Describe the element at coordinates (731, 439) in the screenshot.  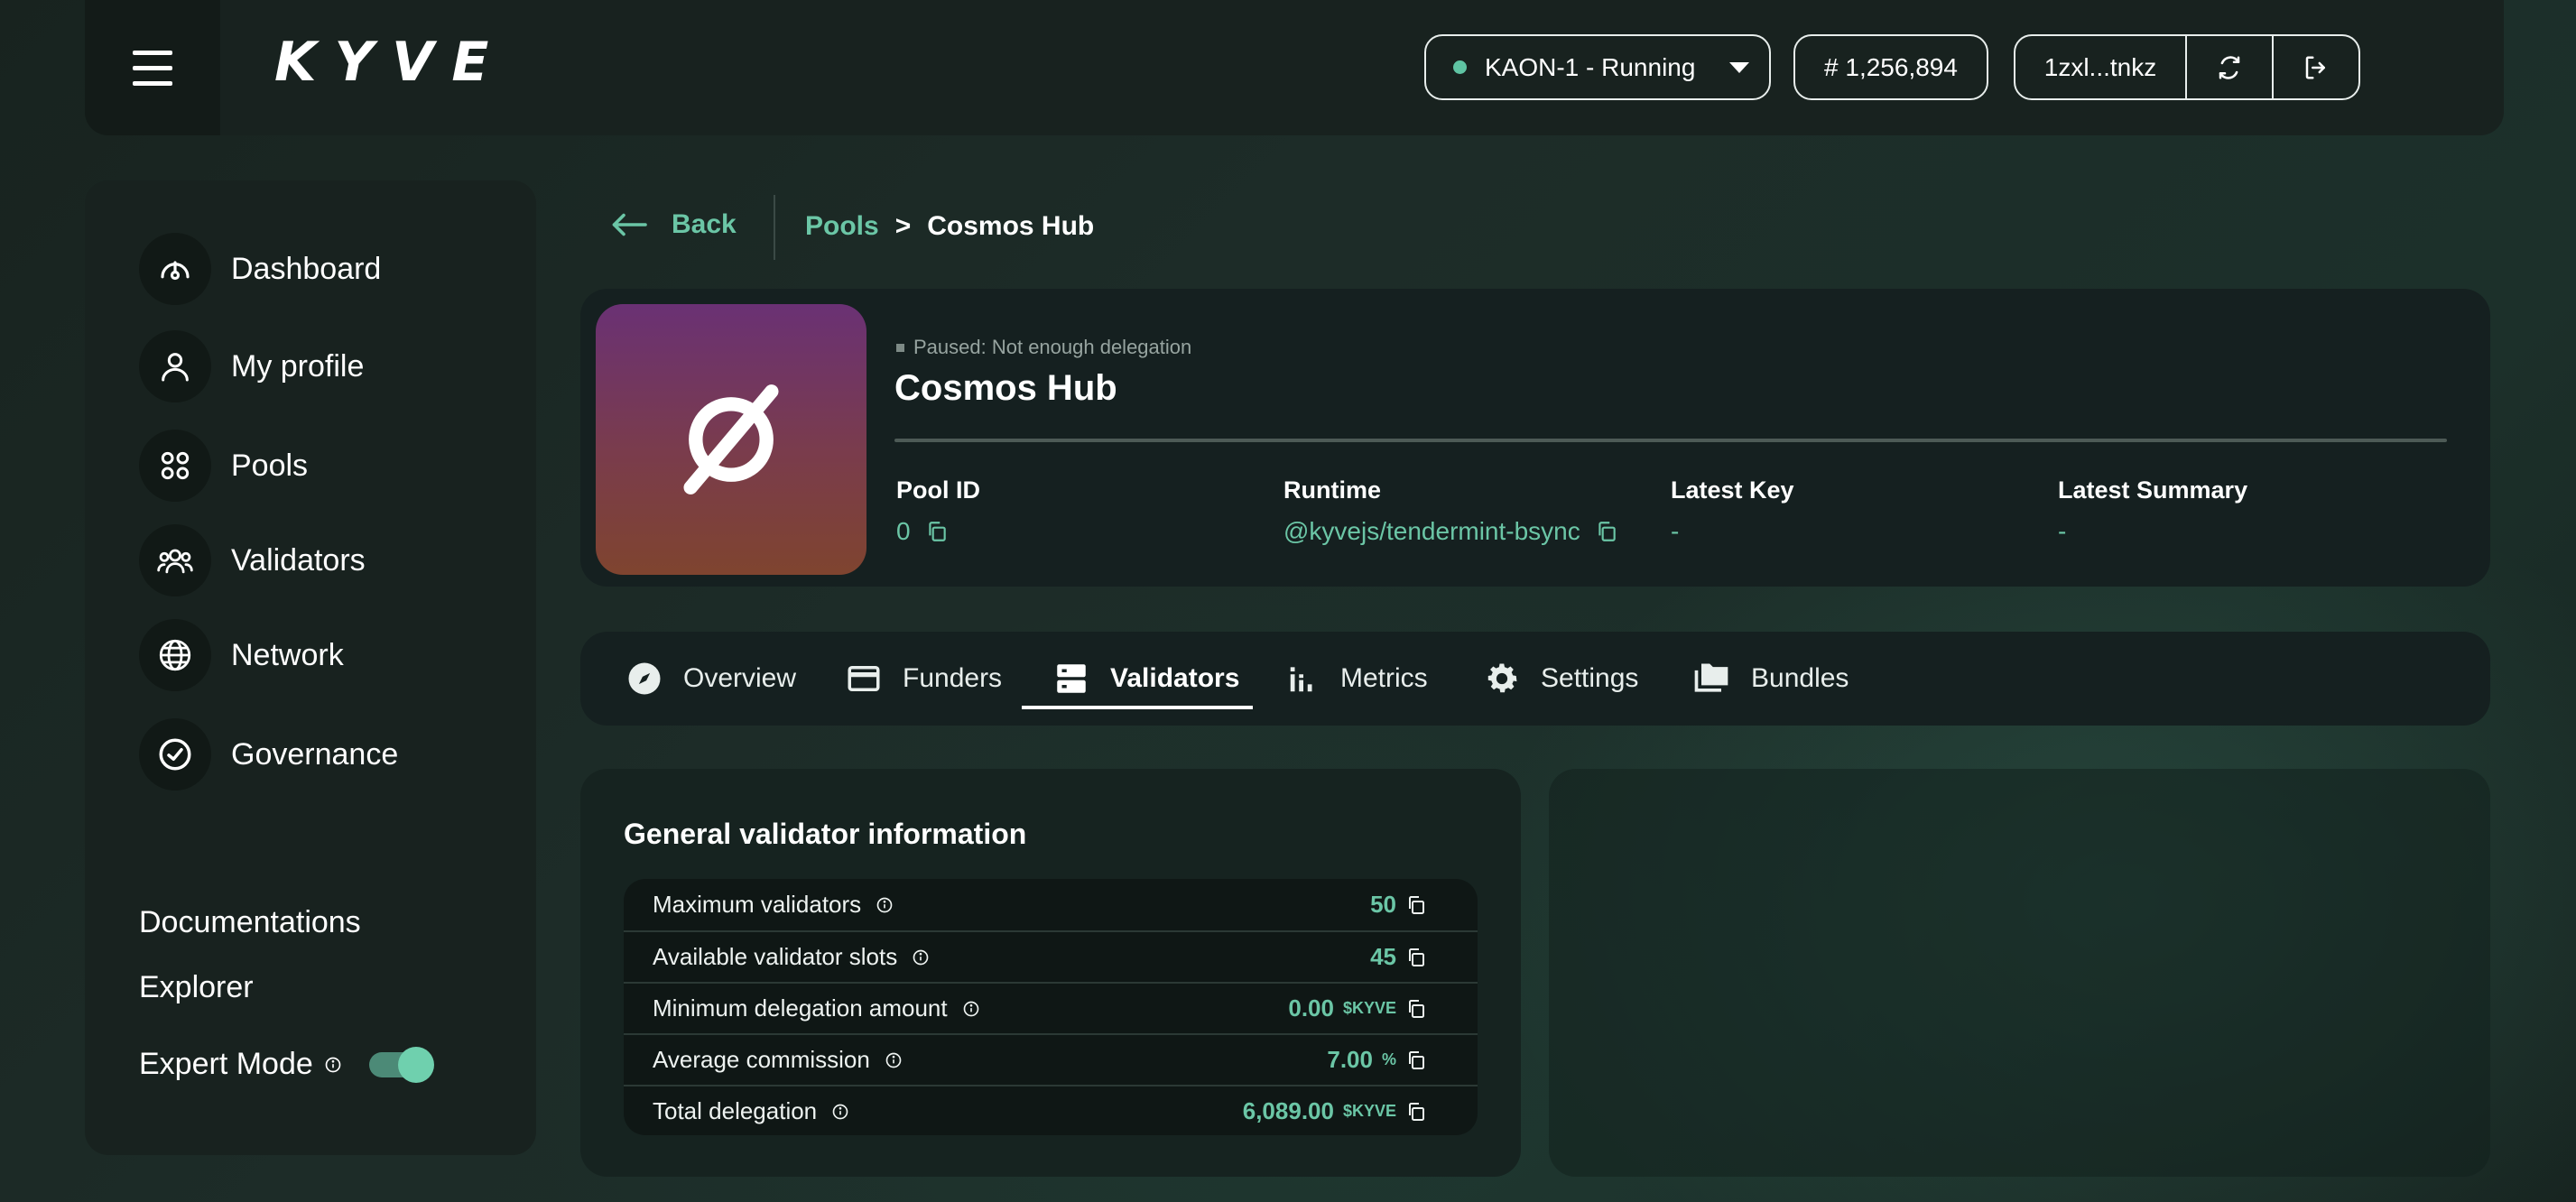
I see `cosmos-empty-set-icon` at that location.